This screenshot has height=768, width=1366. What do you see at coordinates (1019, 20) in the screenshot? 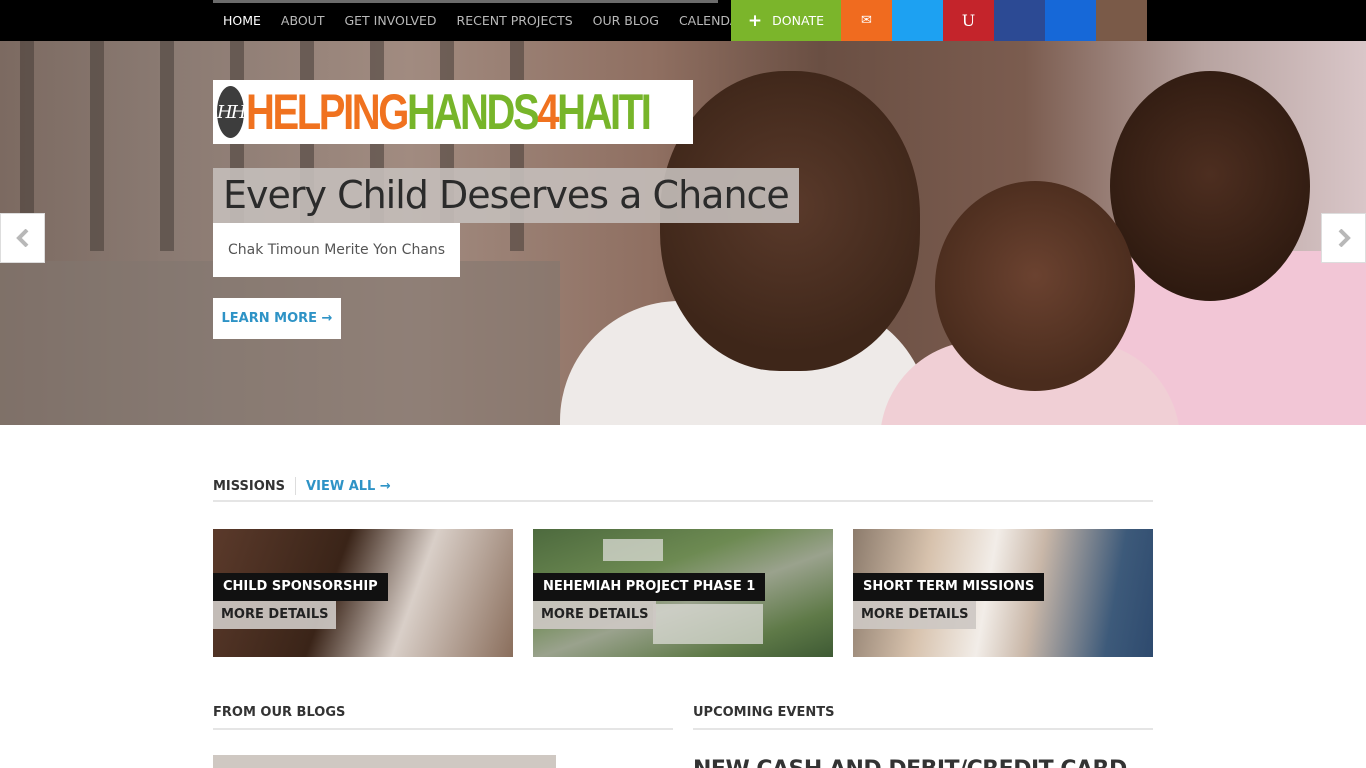
I see `facebook-button` at bounding box center [1019, 20].